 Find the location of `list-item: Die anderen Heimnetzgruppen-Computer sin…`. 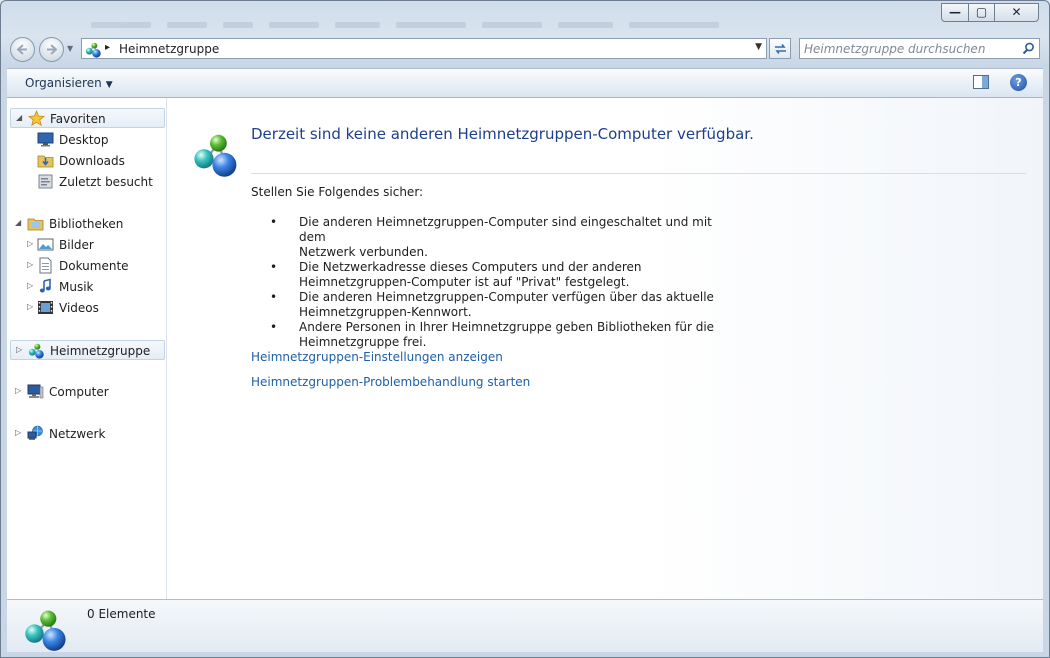

list-item: Die anderen Heimnetzgruppen-Computer sin… is located at coordinates (486, 237).